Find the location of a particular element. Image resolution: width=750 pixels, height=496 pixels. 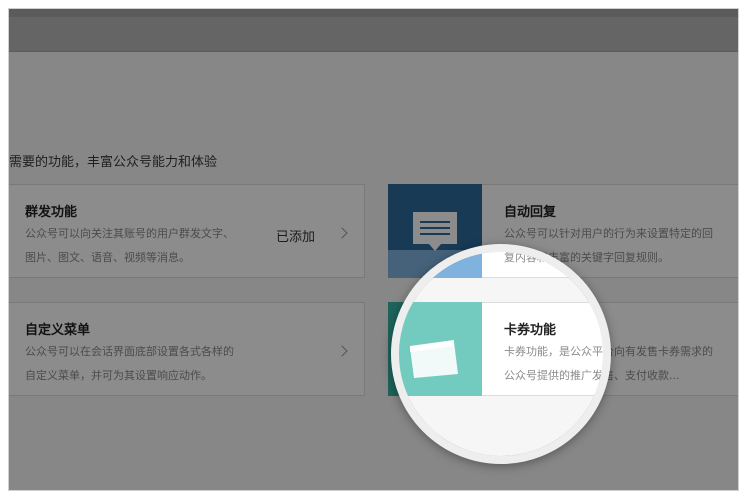

feature-description: 公众号可以在会话界面底部设置各式各样的 自定义菜单，并可为其设置响应动作。 is located at coordinates (129, 364).